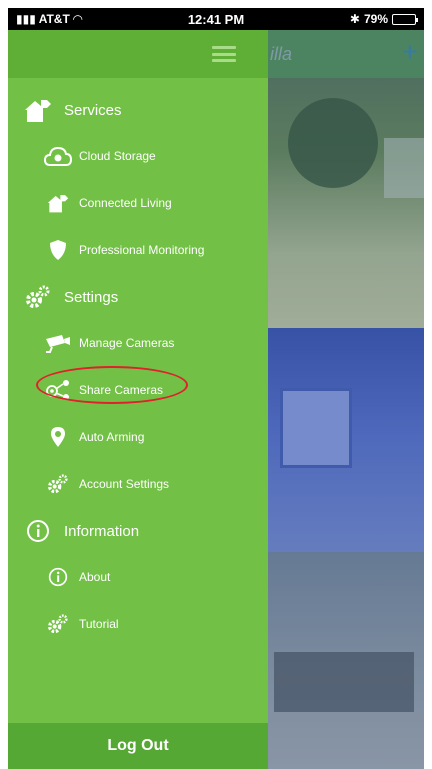  Describe the element at coordinates (93, 110) in the screenshot. I see `section-label: Services` at that location.